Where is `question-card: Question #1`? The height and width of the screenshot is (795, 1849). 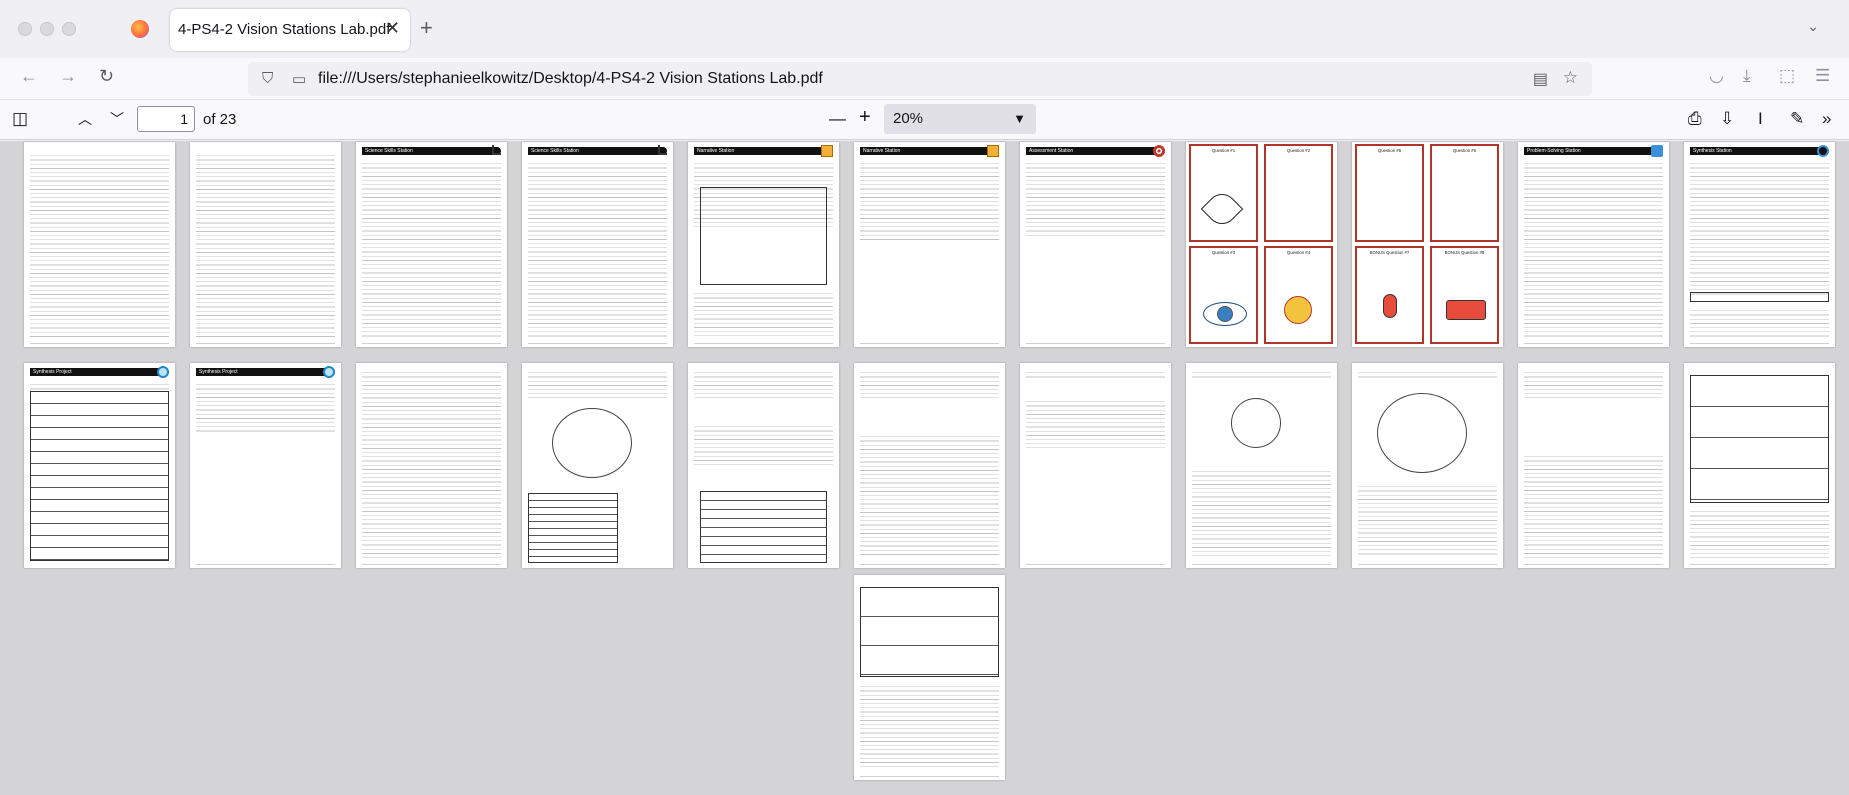 question-card: Question #1 is located at coordinates (1223, 193).